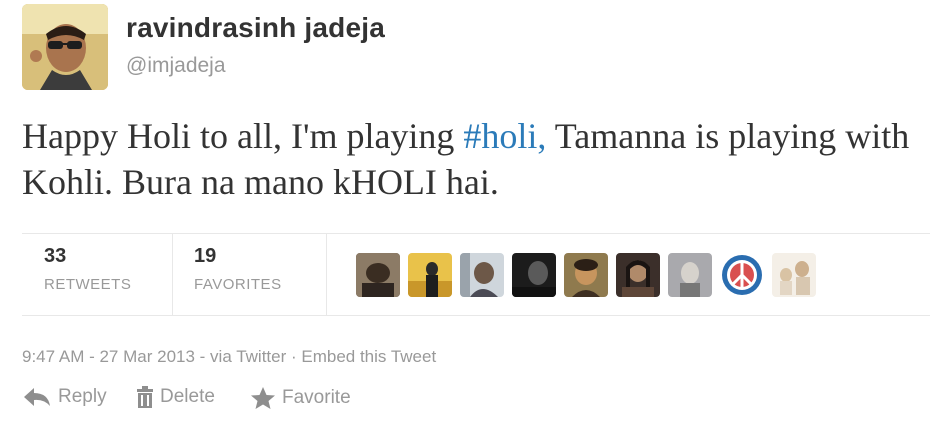 Image resolution: width=943 pixels, height=435 pixels. I want to click on retweets-stat: 33 RETWEETS, so click(76, 269).